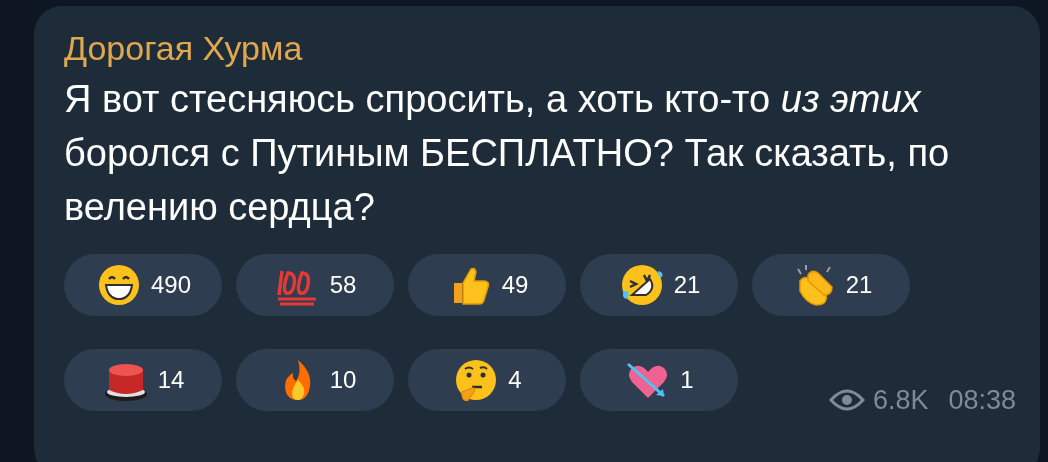 The height and width of the screenshot is (462, 1048). I want to click on reaction-pill: 490, so click(143, 285).